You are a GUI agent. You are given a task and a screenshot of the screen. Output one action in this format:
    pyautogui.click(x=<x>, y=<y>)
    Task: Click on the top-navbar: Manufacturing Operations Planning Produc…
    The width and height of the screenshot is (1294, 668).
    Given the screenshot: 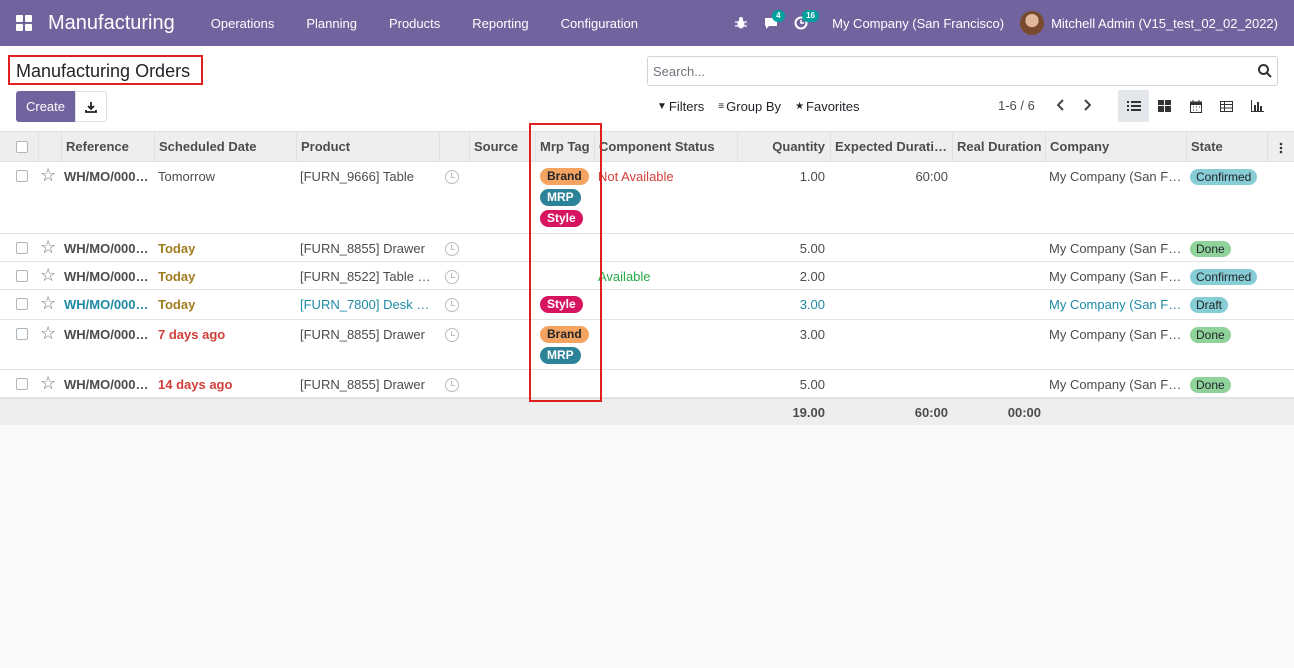 What is the action you would take?
    pyautogui.click(x=647, y=23)
    